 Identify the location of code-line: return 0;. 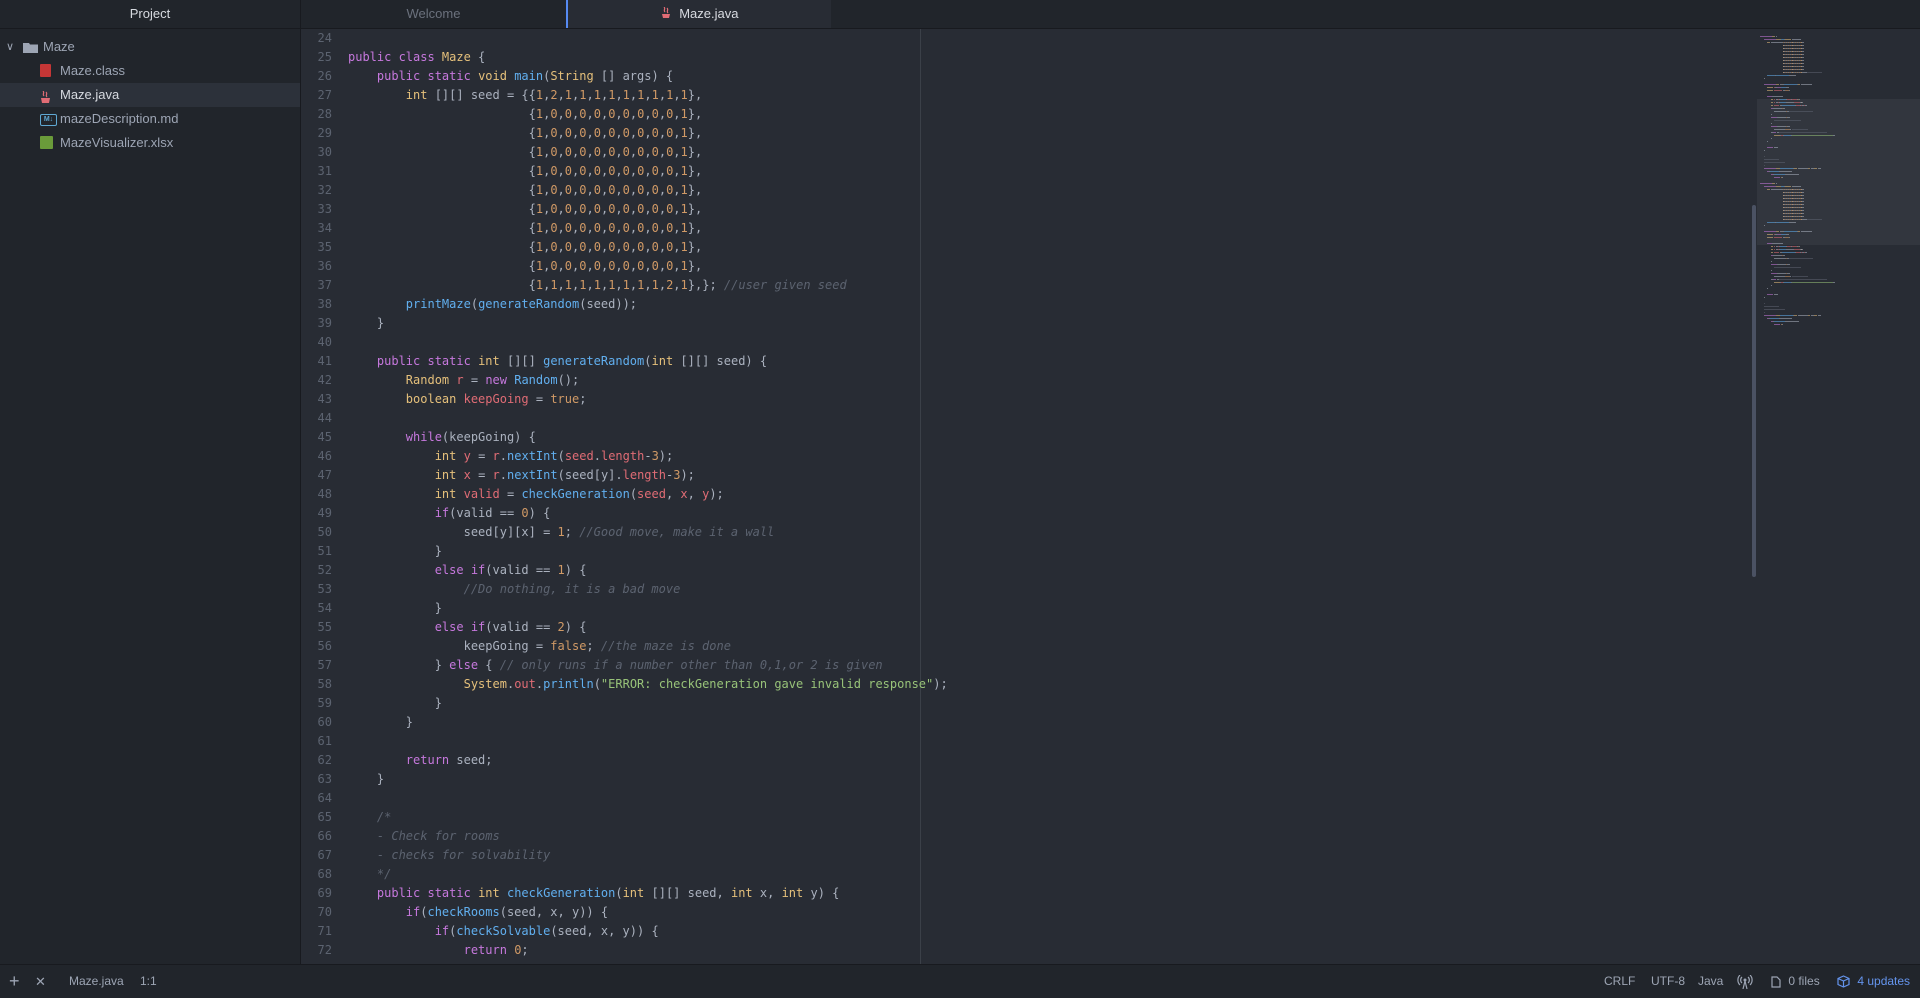
(648, 950).